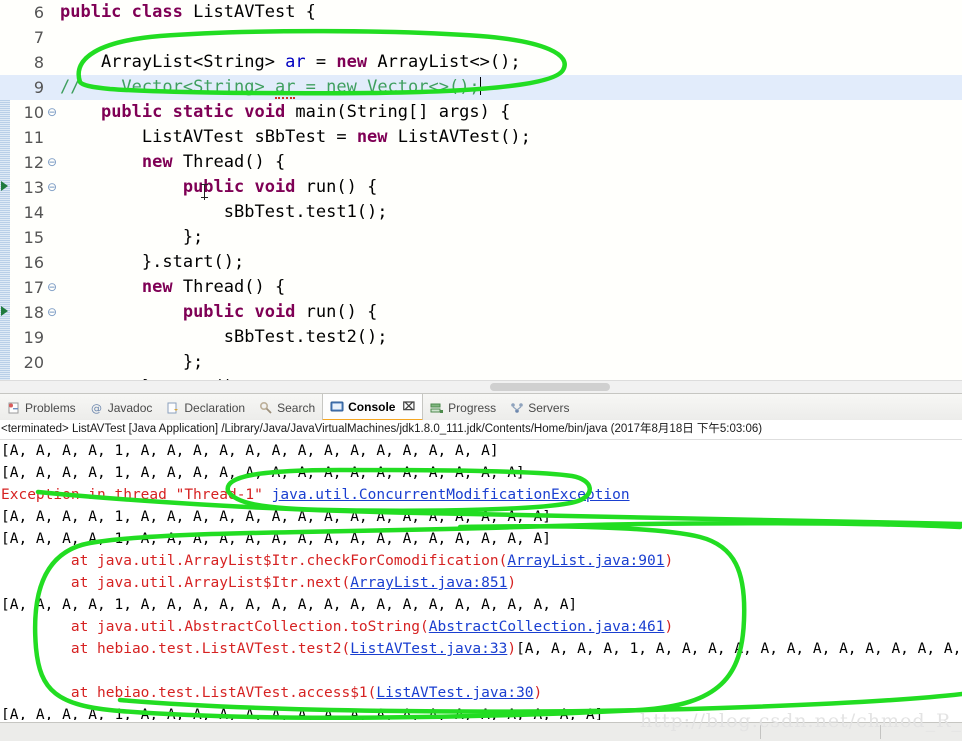 This screenshot has width=962, height=741. I want to click on code-line: 16 }.start();, so click(481, 262).